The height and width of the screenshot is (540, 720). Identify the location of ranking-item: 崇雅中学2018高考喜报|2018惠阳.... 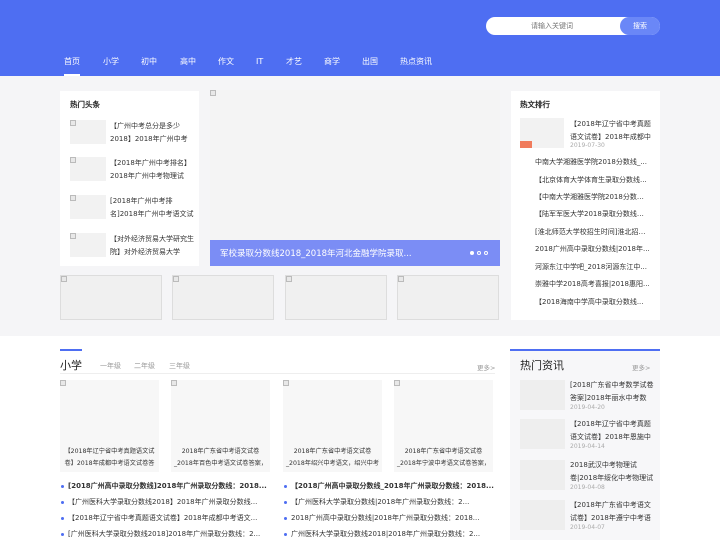
(592, 284).